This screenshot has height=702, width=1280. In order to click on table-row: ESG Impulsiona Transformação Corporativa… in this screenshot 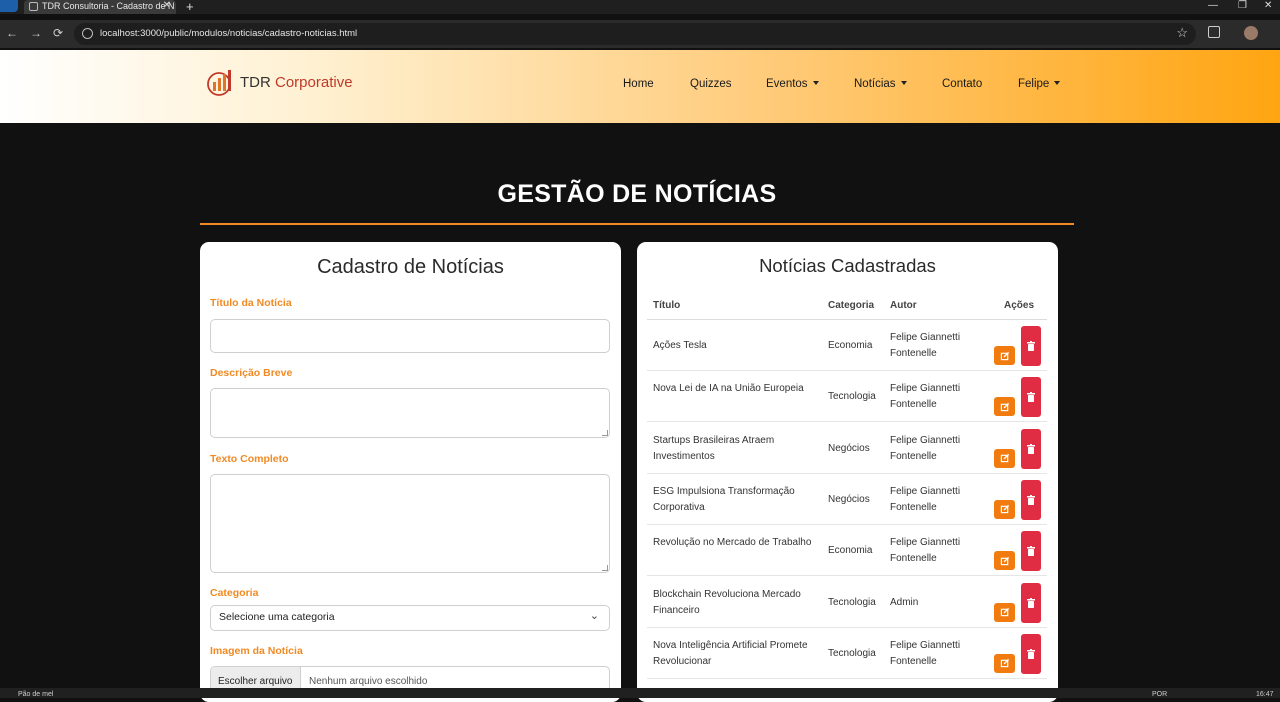, I will do `click(847, 499)`.